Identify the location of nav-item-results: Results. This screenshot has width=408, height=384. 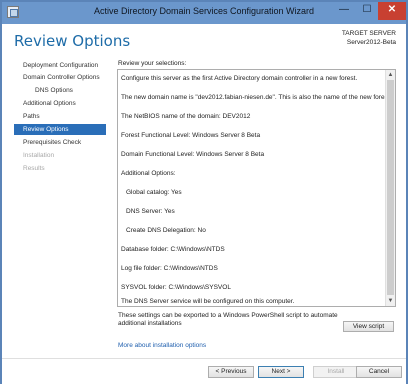
(34, 168).